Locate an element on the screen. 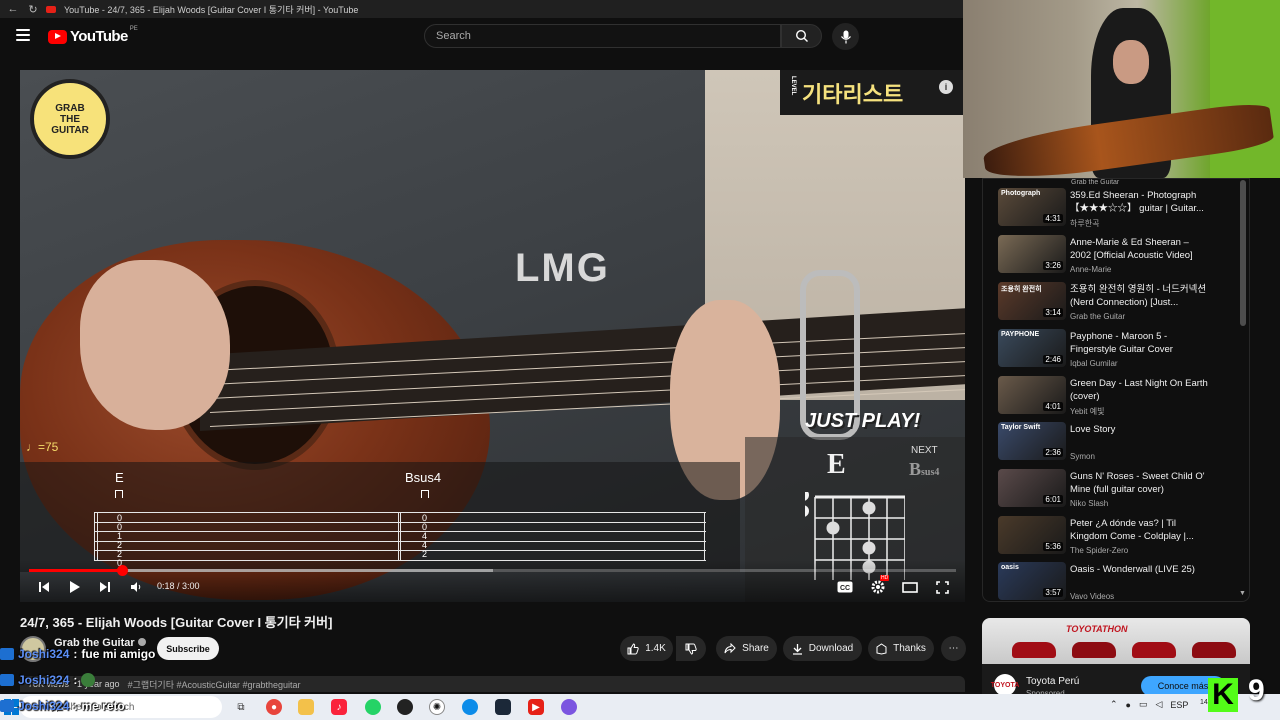  skip-next-icon is located at coordinates (105, 587).